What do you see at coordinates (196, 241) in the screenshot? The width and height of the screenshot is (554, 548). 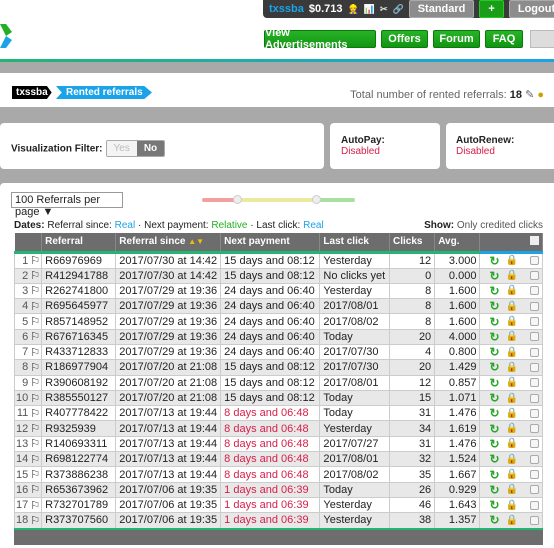 I see `sort-icon: ▲▼` at bounding box center [196, 241].